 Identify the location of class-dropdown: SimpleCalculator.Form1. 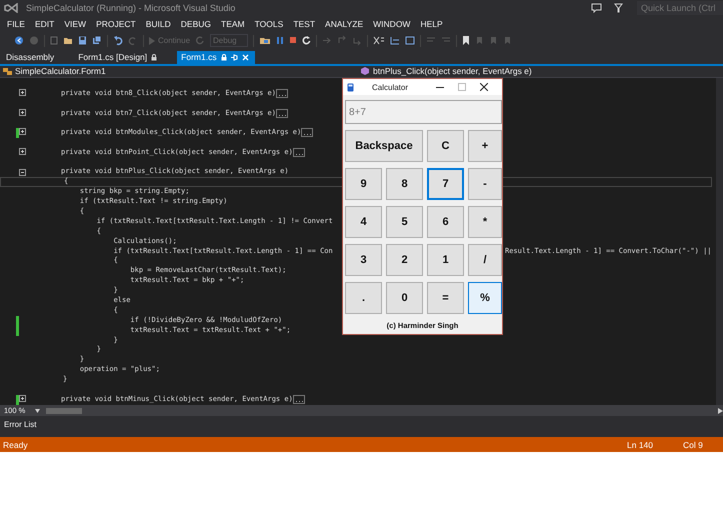
(179, 71).